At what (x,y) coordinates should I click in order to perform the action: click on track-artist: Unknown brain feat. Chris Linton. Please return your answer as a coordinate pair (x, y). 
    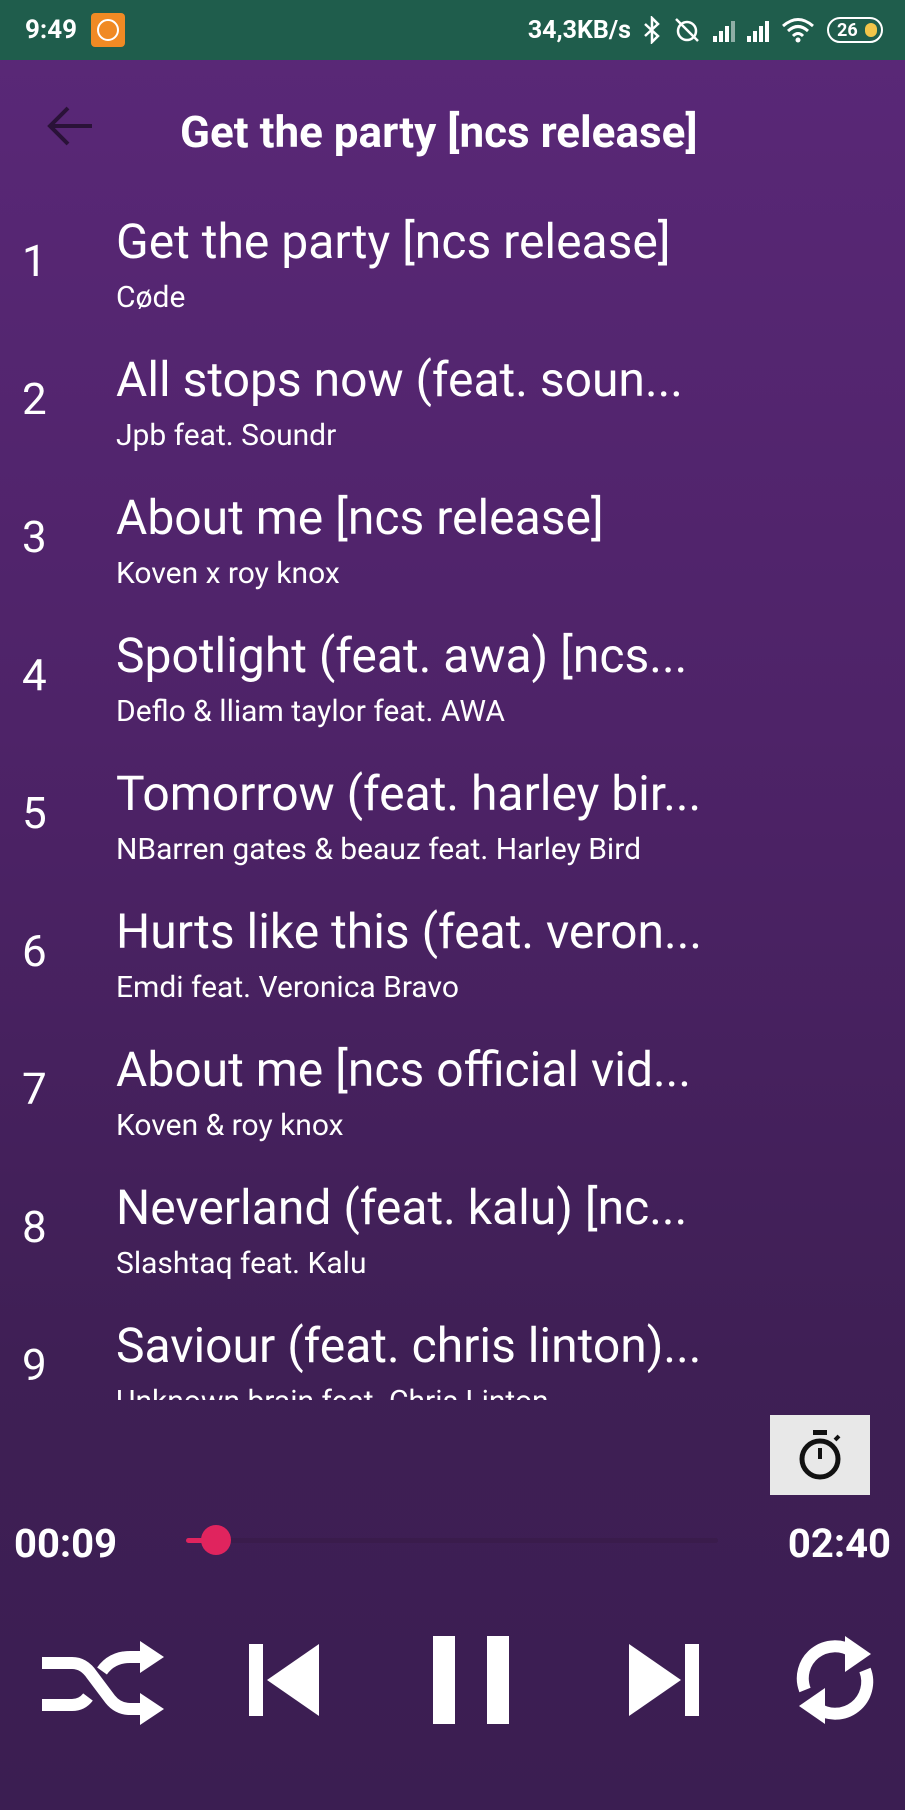
    Looking at the image, I should click on (332, 1392).